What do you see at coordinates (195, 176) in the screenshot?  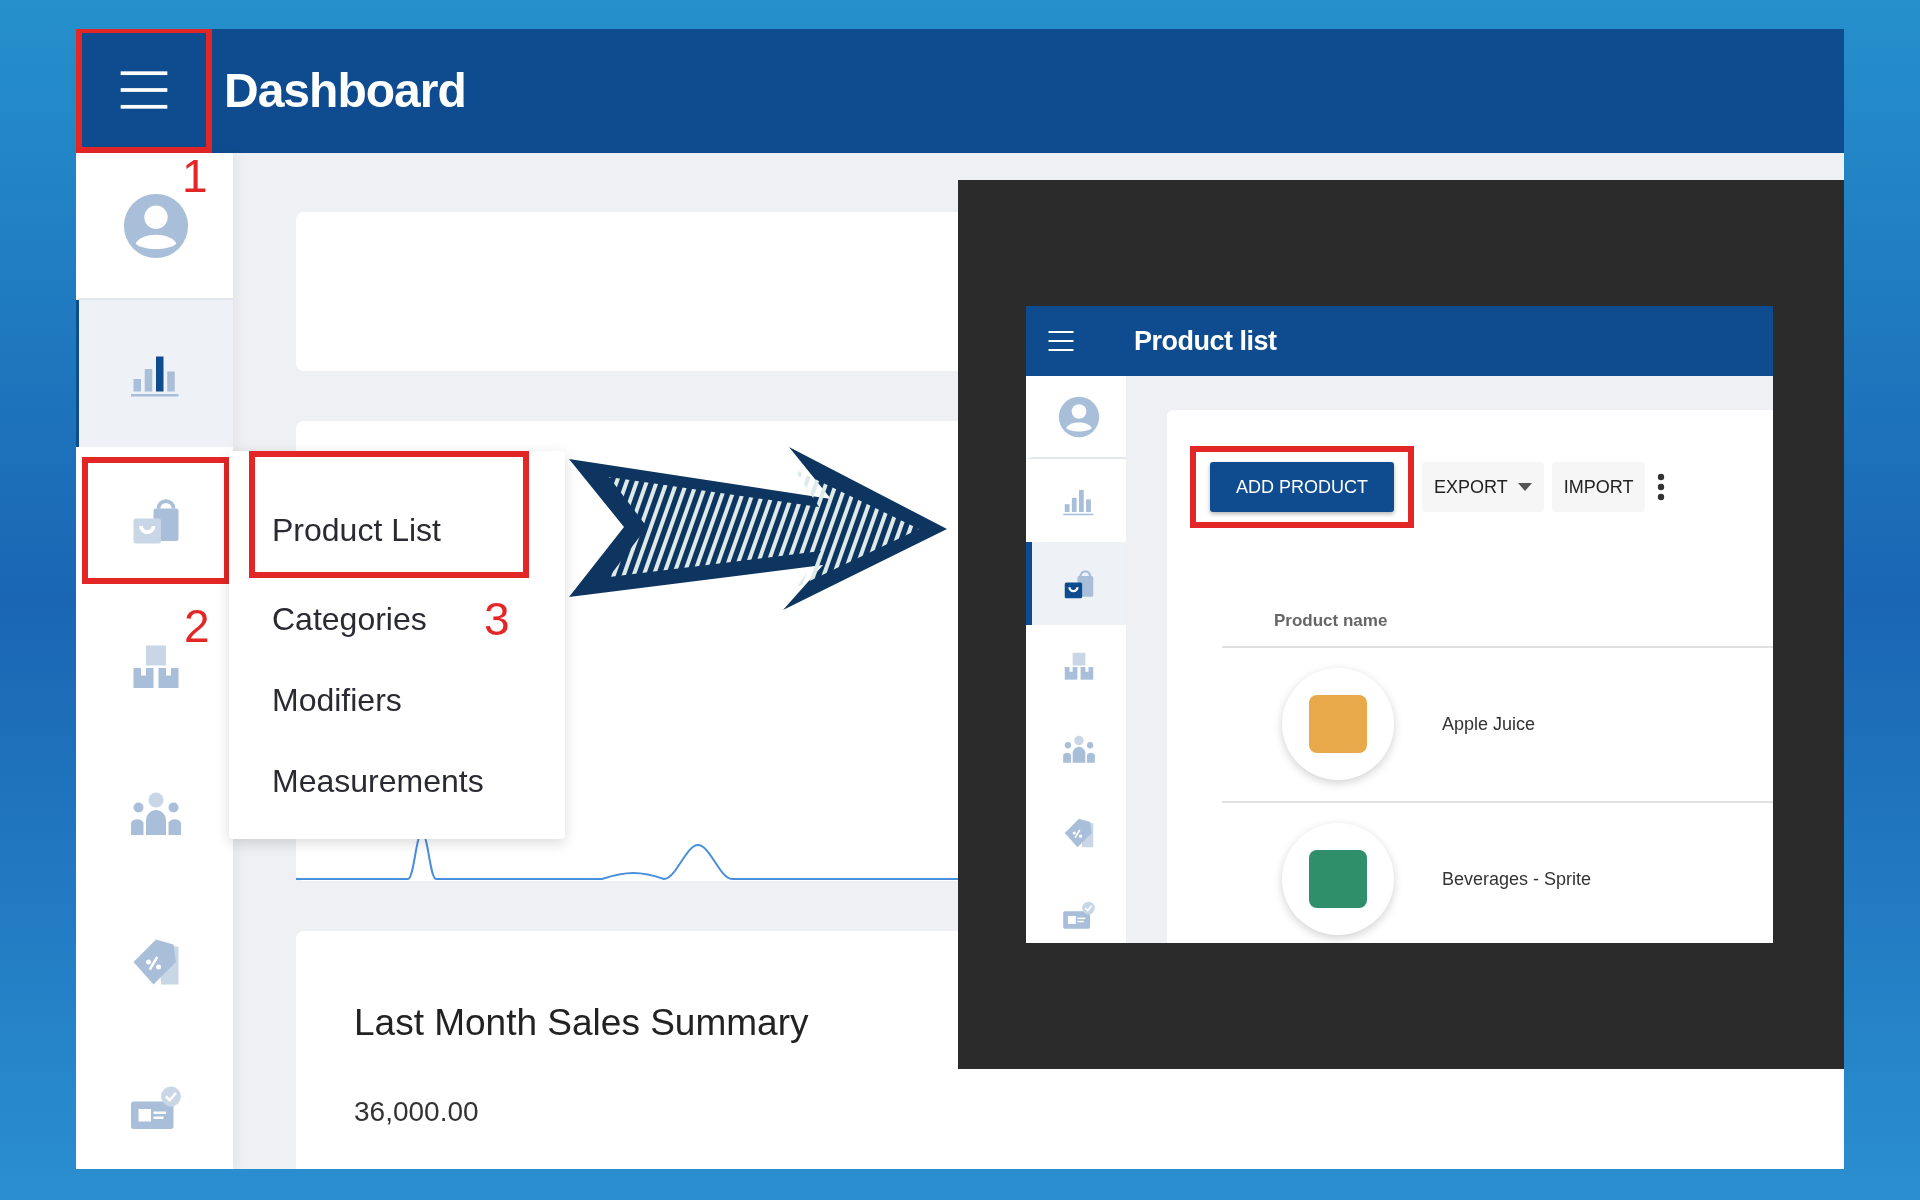 I see `step-number: 1` at bounding box center [195, 176].